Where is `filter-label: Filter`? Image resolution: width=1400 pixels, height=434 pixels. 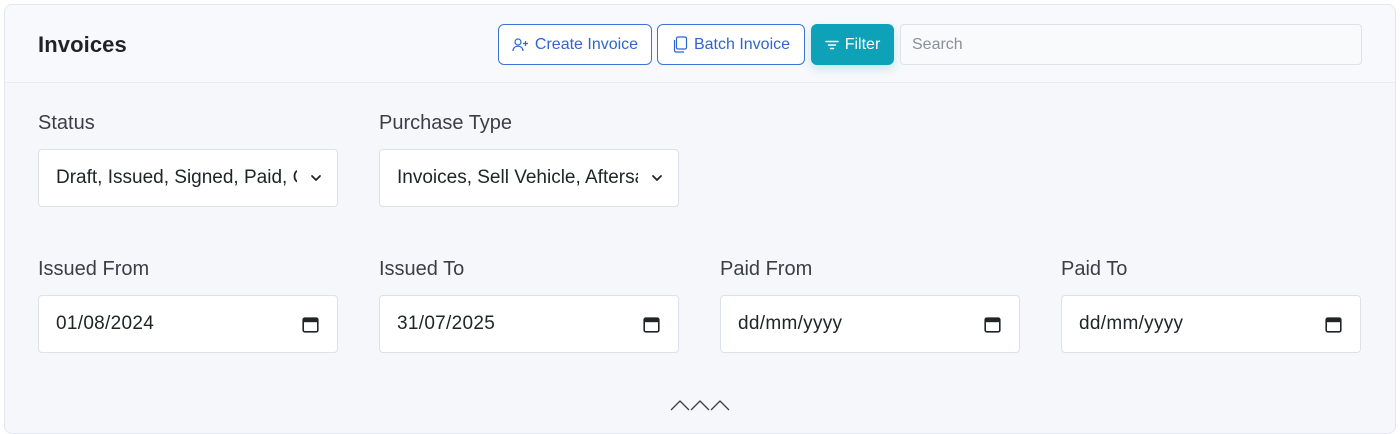
filter-label: Filter is located at coordinates (862, 44).